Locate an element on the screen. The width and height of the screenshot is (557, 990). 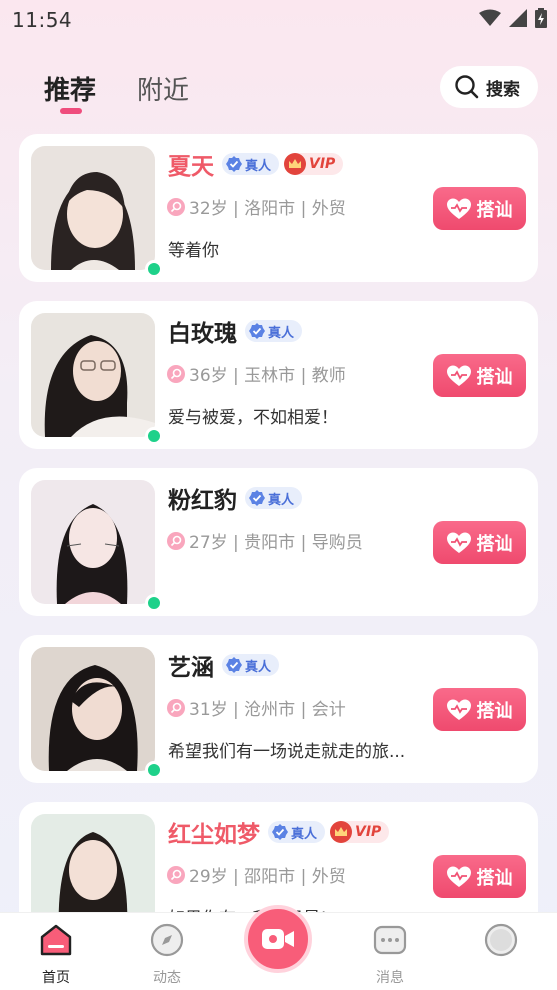
user-info-row: 32岁 | 洛阳市 | 外贸 is located at coordinates (256, 206).